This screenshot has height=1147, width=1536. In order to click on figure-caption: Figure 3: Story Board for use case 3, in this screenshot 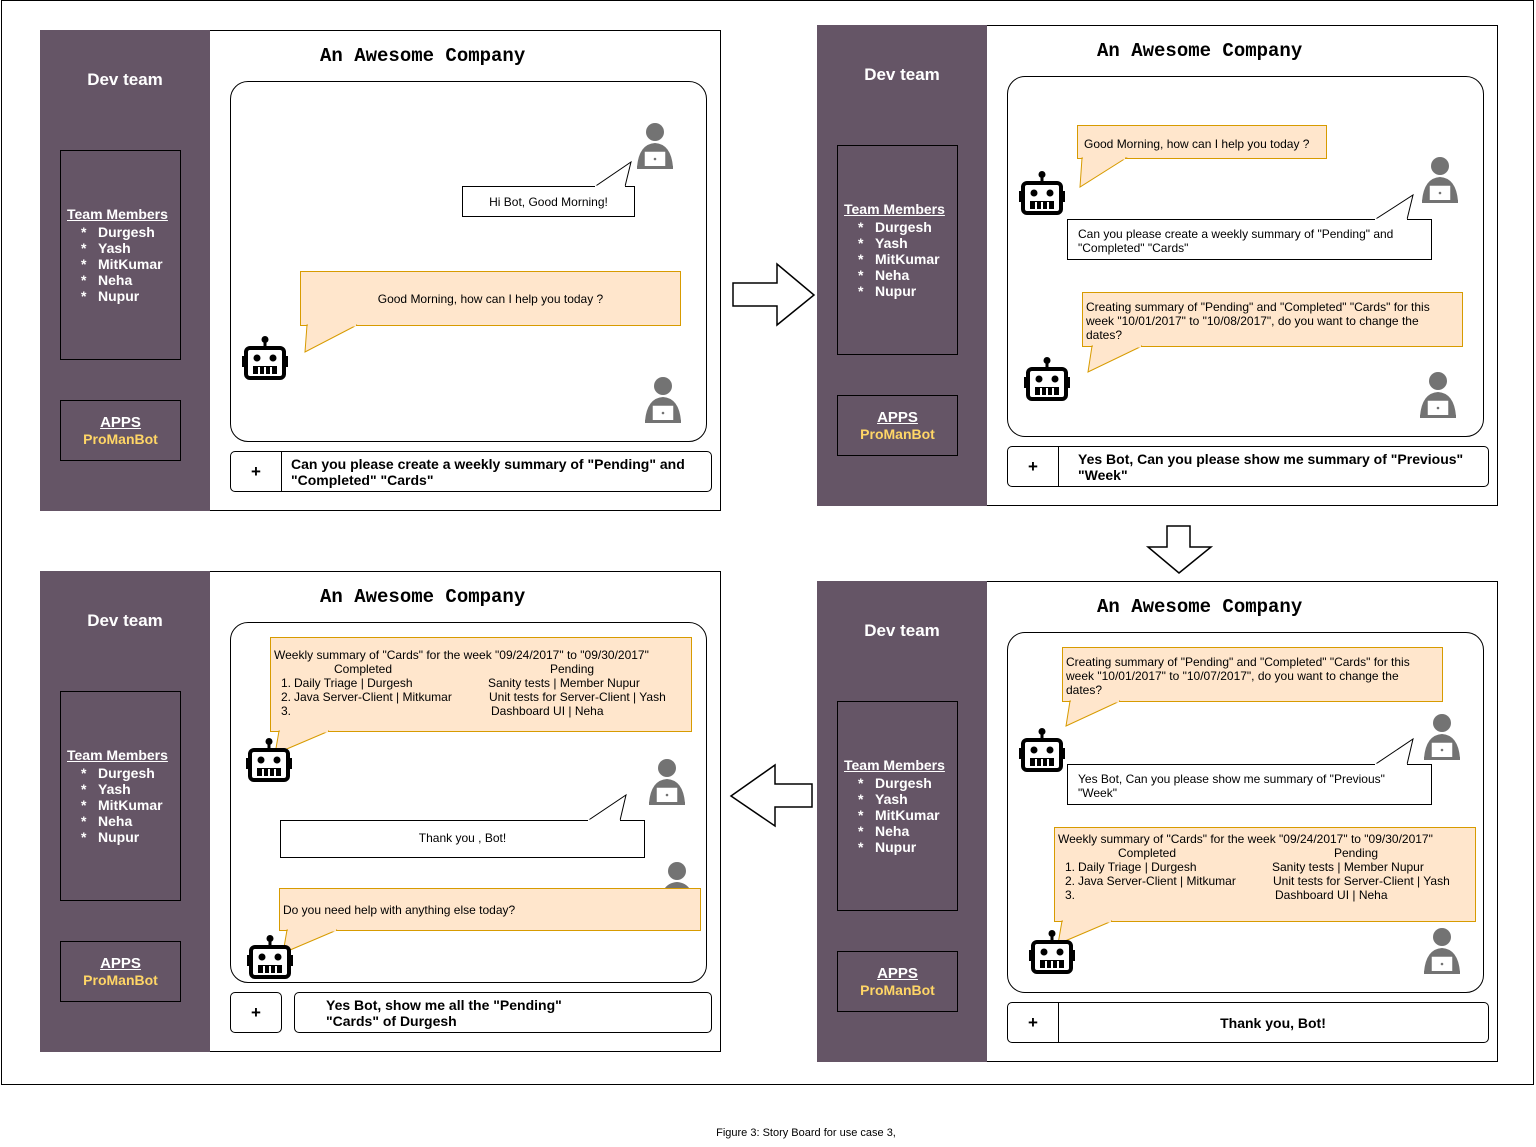, I will do `click(806, 1133)`.